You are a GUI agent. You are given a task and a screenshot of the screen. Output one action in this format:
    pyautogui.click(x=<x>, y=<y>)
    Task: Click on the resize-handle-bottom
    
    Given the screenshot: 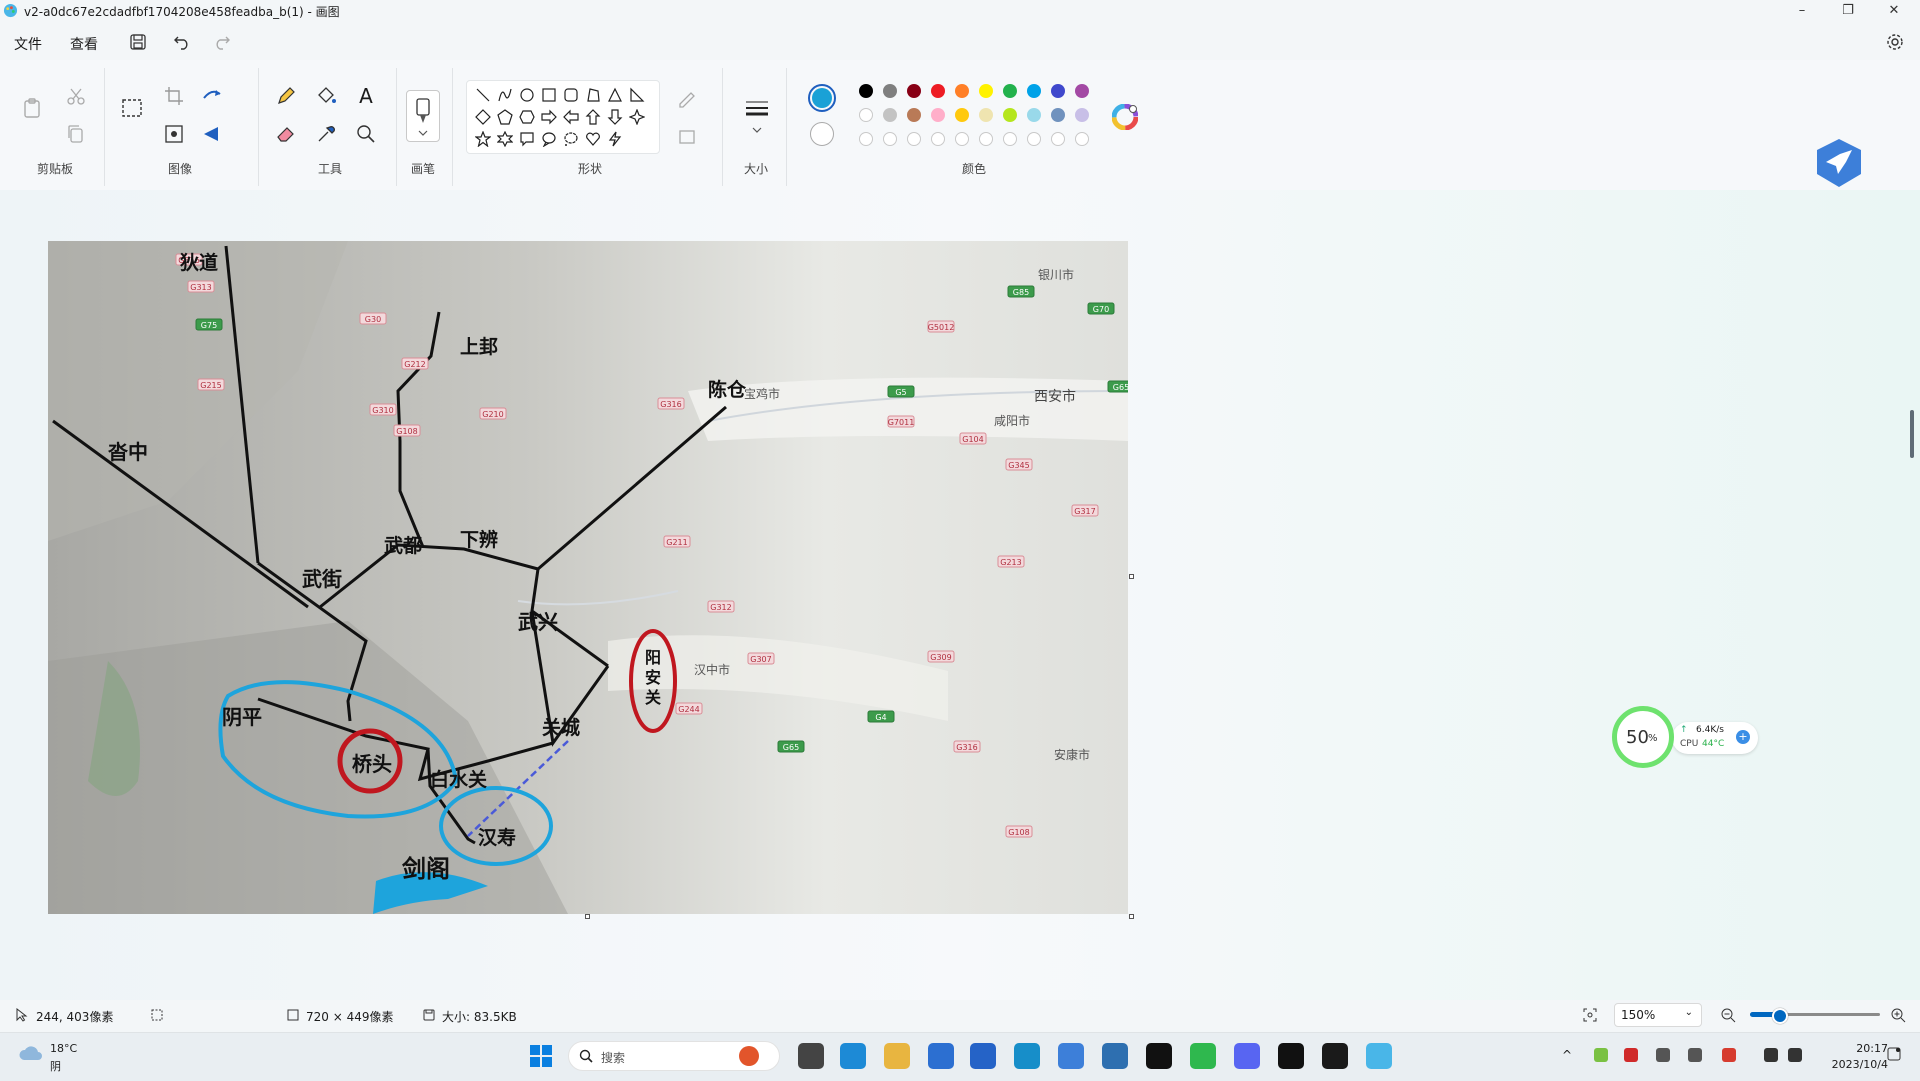 What is the action you would take?
    pyautogui.click(x=587, y=916)
    